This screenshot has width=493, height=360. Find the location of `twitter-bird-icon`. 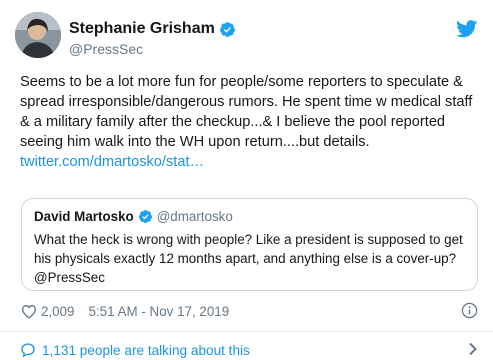

twitter-bird-icon is located at coordinates (467, 31).